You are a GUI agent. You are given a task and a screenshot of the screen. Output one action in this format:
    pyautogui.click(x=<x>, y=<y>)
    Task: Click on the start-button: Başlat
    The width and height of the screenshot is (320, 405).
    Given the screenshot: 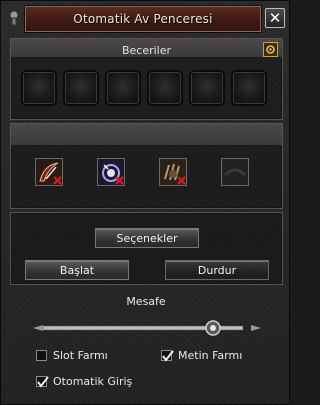 What is the action you would take?
    pyautogui.click(x=77, y=270)
    